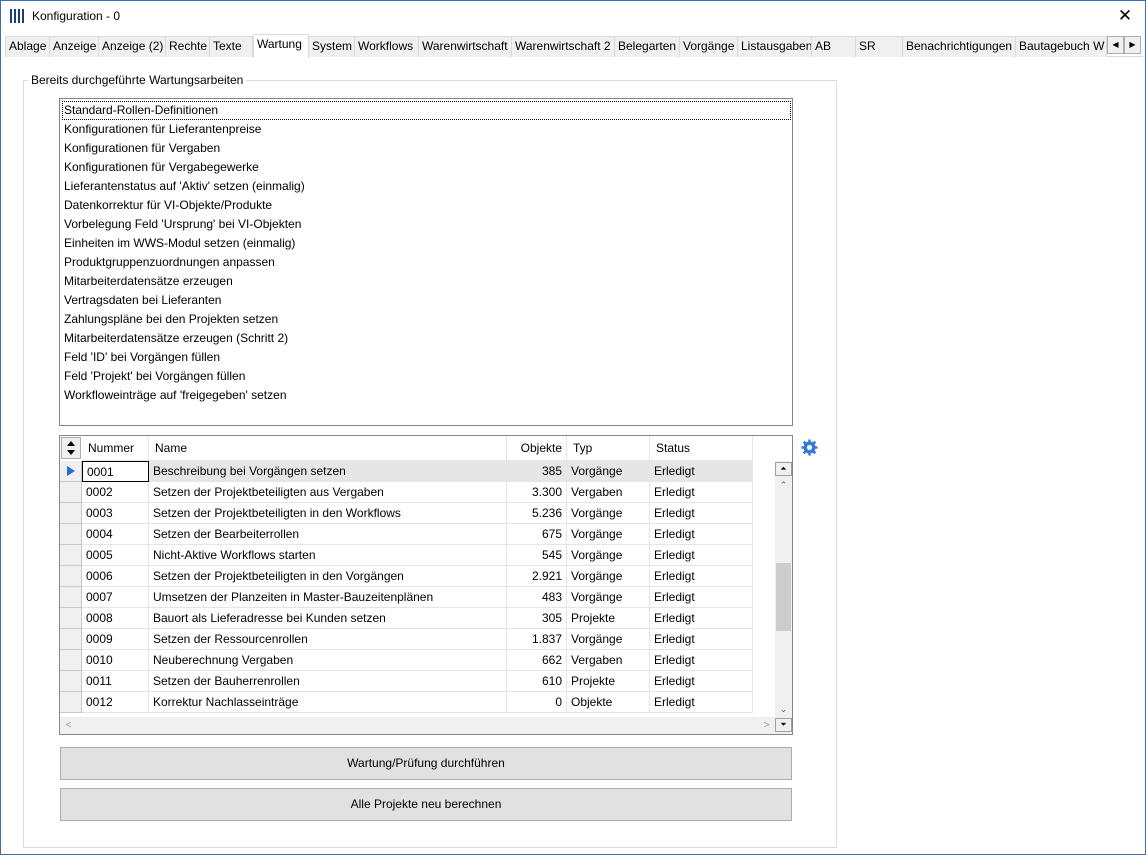  What do you see at coordinates (647, 46) in the screenshot?
I see `tab-belegarten: Belegarten` at bounding box center [647, 46].